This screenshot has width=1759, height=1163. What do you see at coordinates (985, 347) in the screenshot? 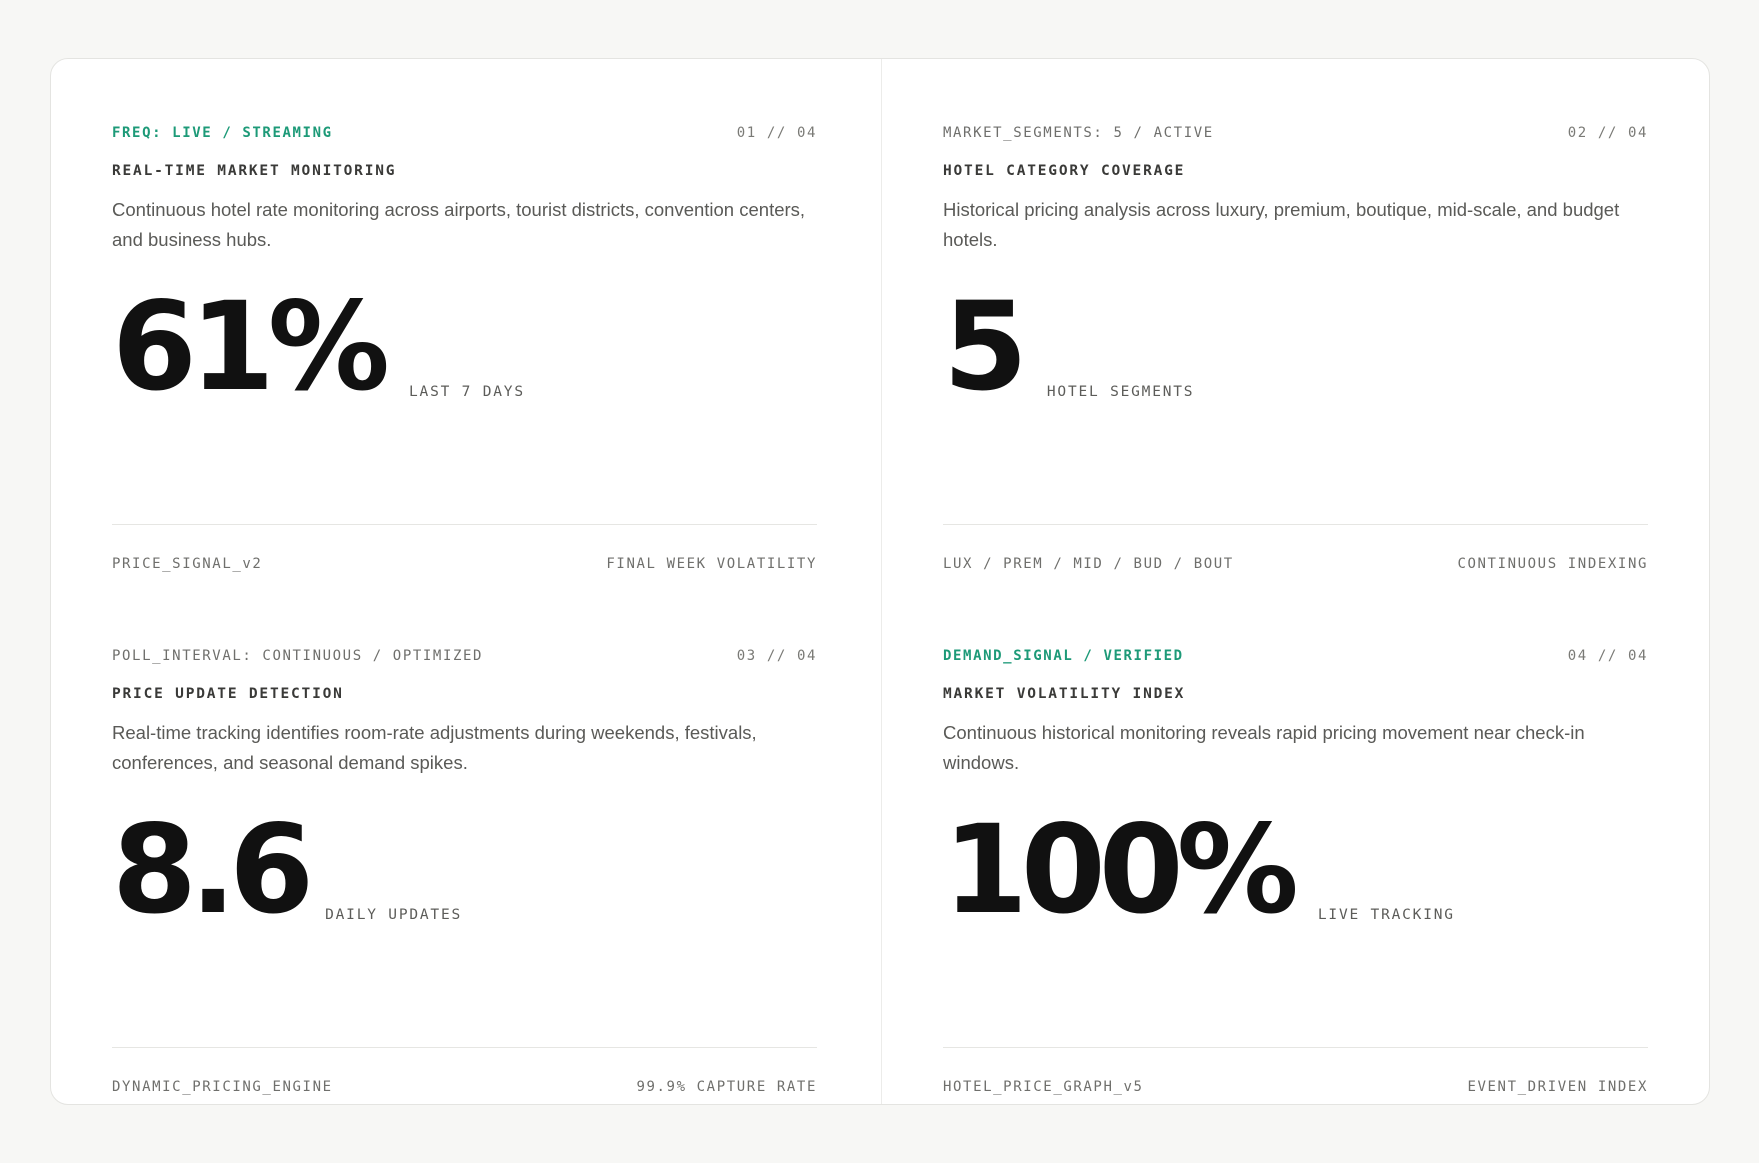
I see `metric-value: 5` at bounding box center [985, 347].